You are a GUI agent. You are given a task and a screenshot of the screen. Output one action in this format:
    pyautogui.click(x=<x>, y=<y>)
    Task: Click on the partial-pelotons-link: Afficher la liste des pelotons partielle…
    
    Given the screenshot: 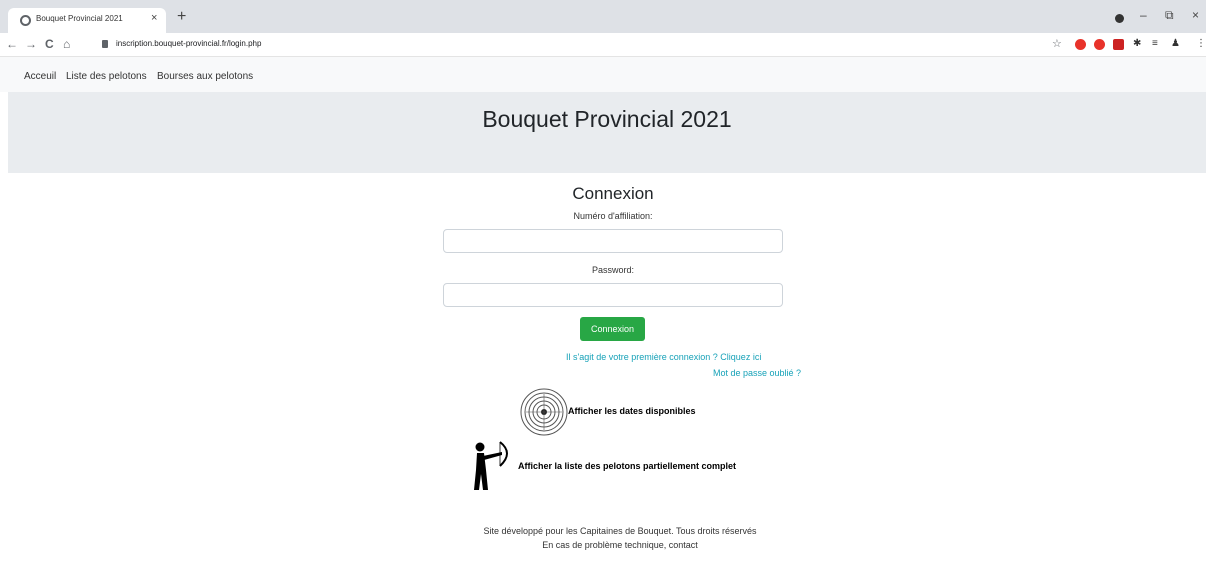 What is the action you would take?
    pyautogui.click(x=627, y=466)
    